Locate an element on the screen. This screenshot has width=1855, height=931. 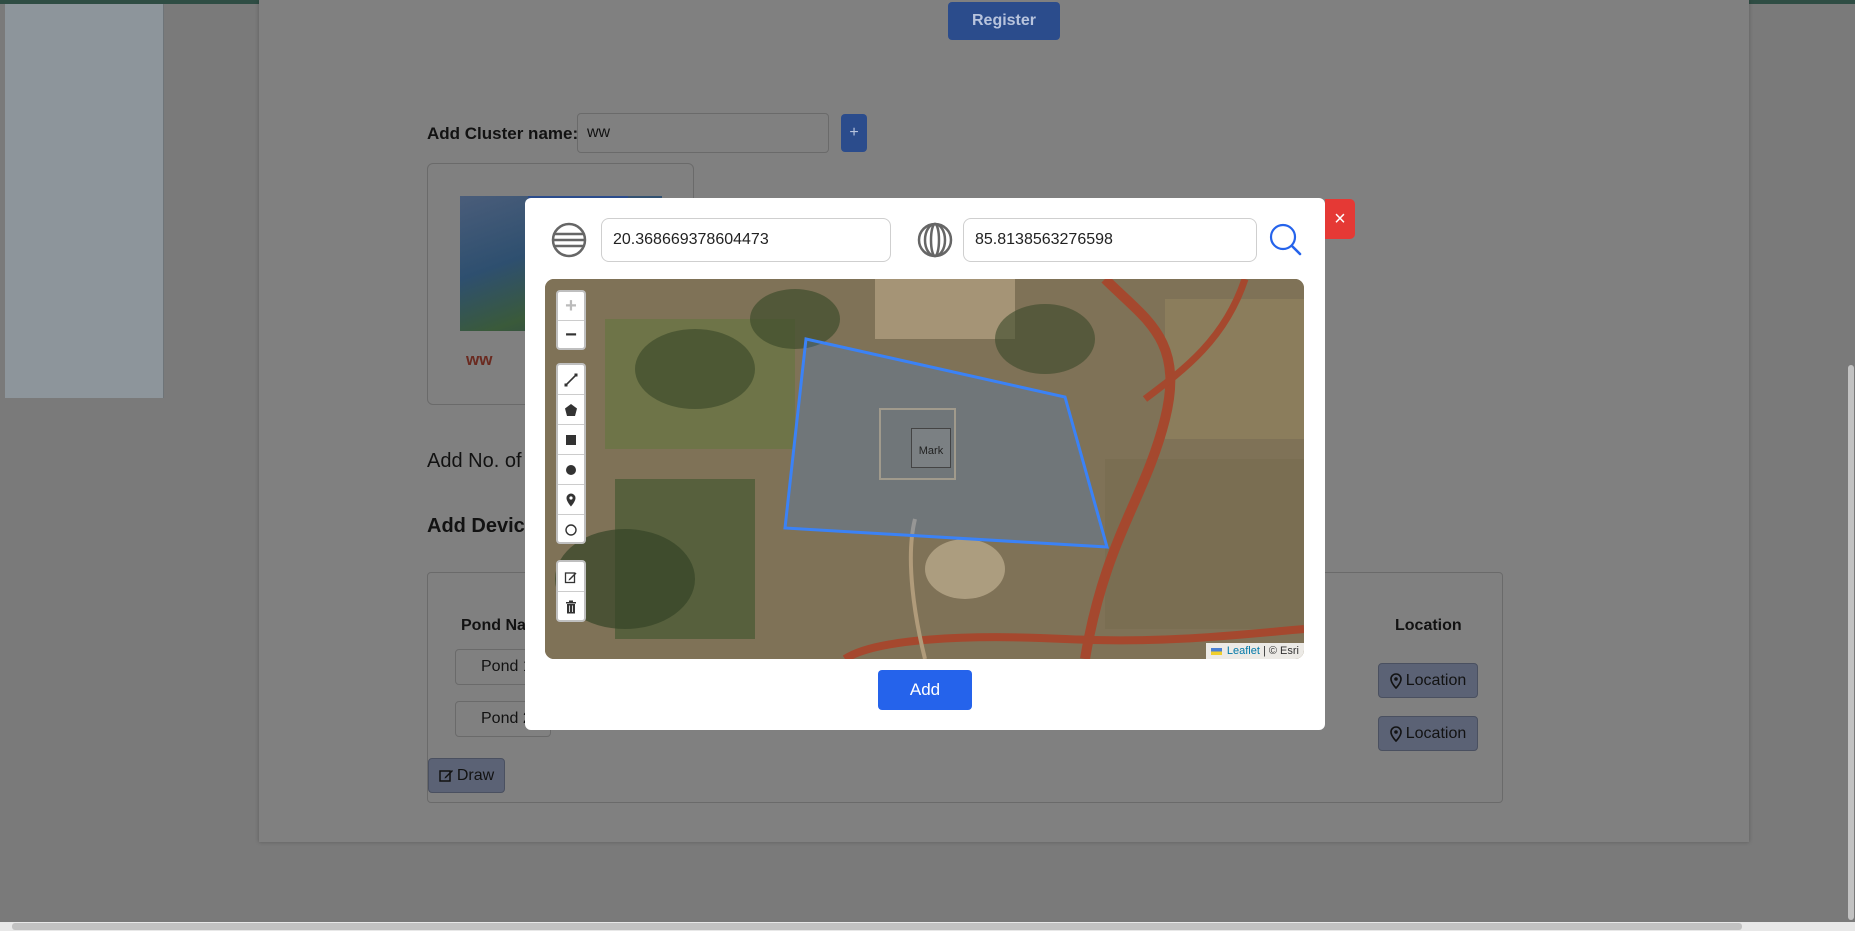
map-attribution: Leaflet | © Esri is located at coordinates (1254, 651).